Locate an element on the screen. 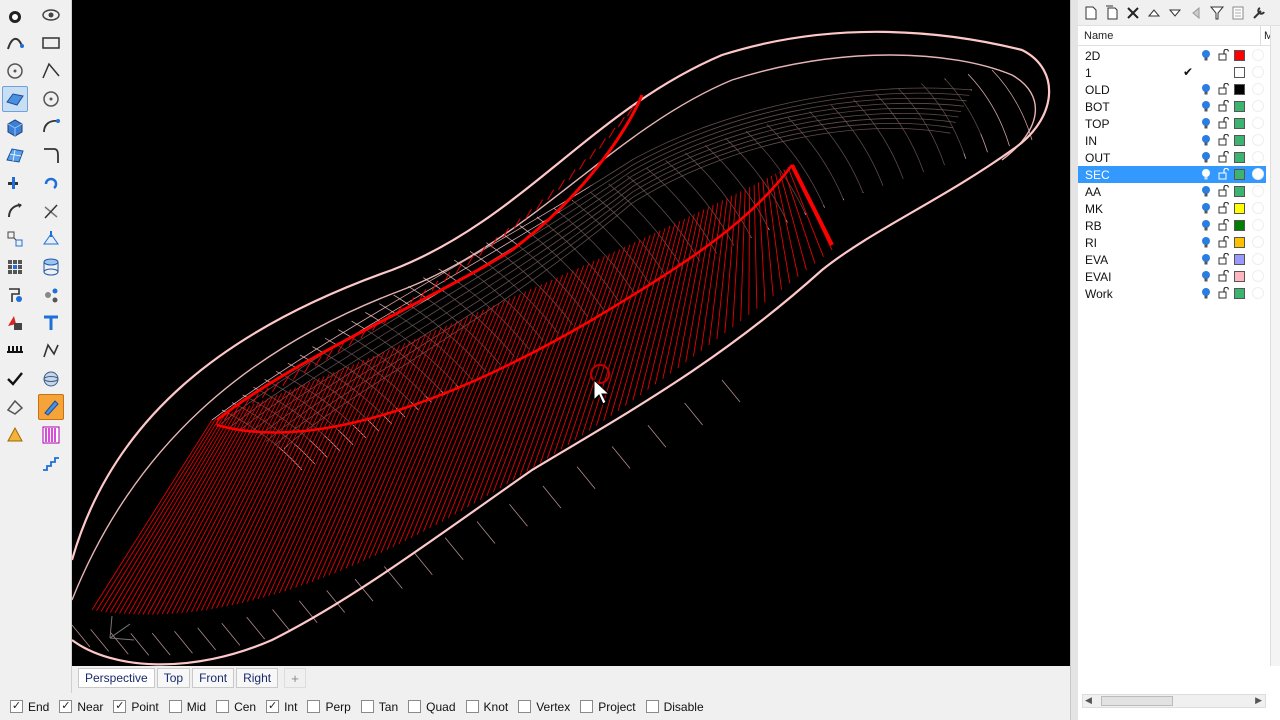 The image size is (1280, 720). layer-row: EVA is located at coordinates (1172, 259).